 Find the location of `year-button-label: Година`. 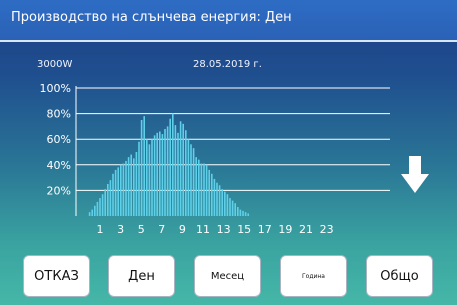

year-button-label: Година is located at coordinates (313, 276).